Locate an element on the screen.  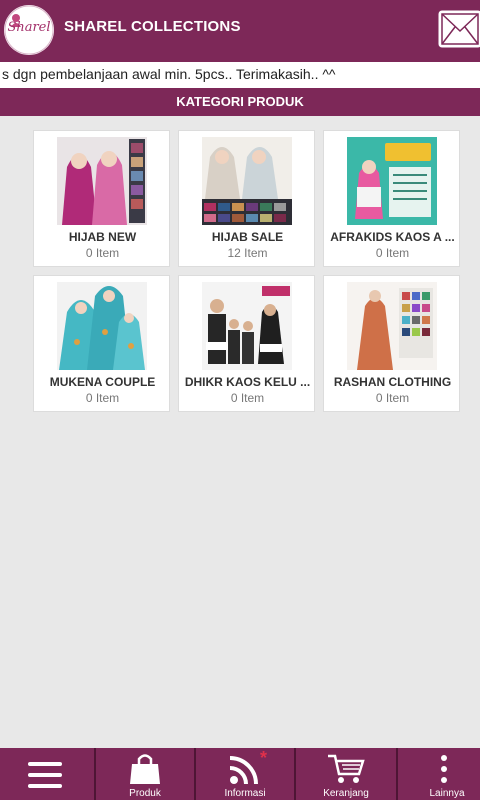
nav-lainnya-label: Lainnya is located at coordinates (447, 793).